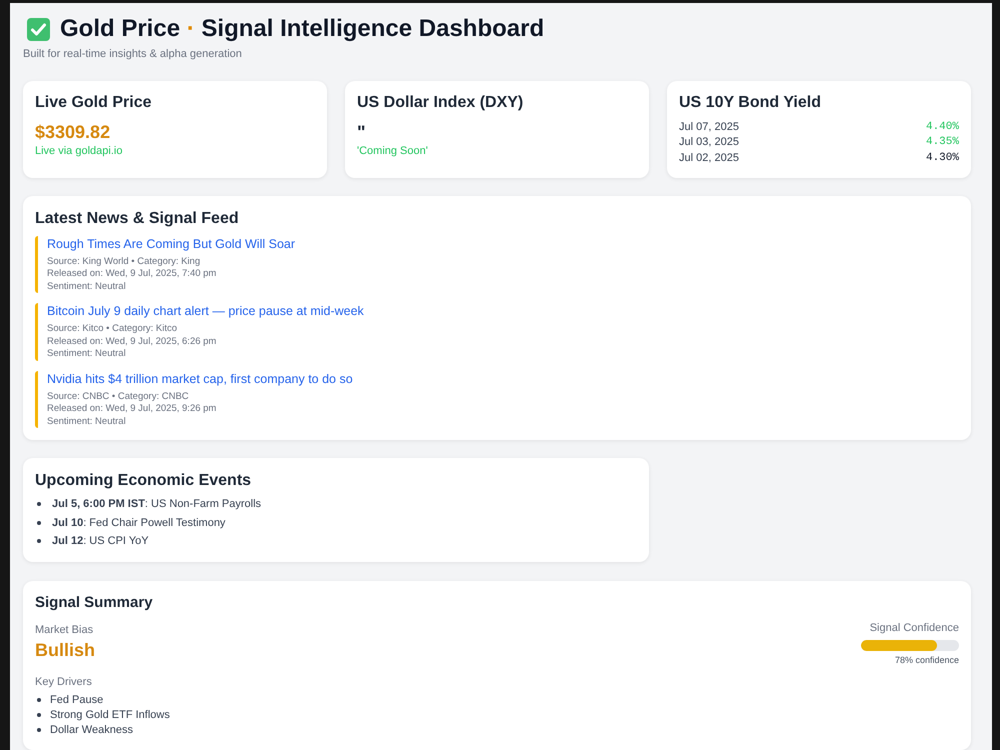 This screenshot has height=750, width=1000. I want to click on driver-text: Dollar Weakness, so click(91, 730).